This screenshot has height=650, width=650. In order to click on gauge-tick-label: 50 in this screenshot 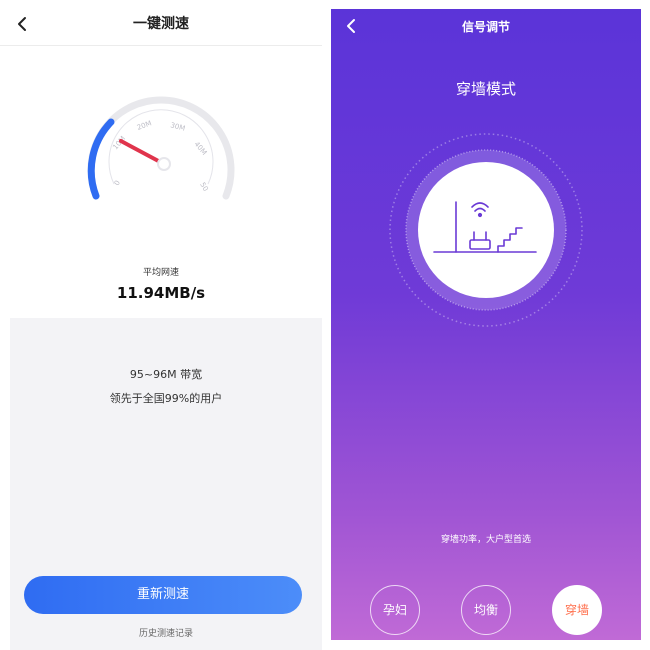, I will do `click(203, 187)`.